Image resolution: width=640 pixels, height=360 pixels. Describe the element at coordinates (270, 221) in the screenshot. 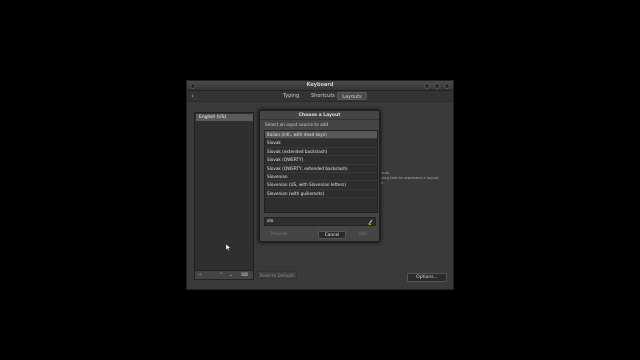

I see `search-value: slo` at that location.